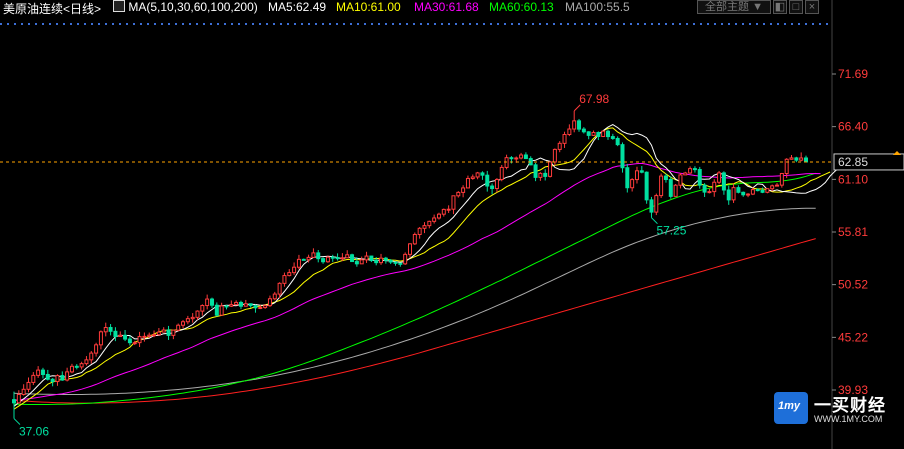  Describe the element at coordinates (594, 99) in the screenshot. I see `high-annotation: 67.98` at that location.